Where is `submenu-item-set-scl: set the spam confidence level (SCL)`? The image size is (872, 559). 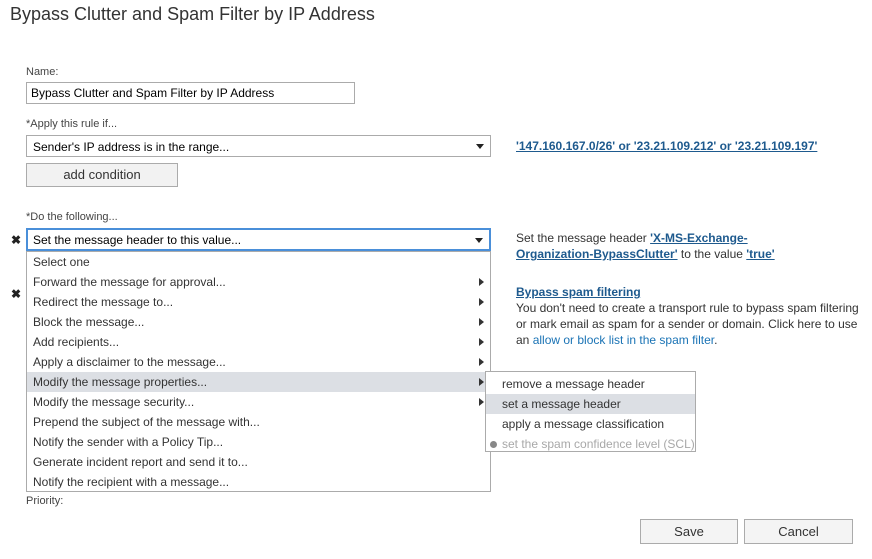 submenu-item-set-scl: set the spam confidence level (SCL) is located at coordinates (590, 444).